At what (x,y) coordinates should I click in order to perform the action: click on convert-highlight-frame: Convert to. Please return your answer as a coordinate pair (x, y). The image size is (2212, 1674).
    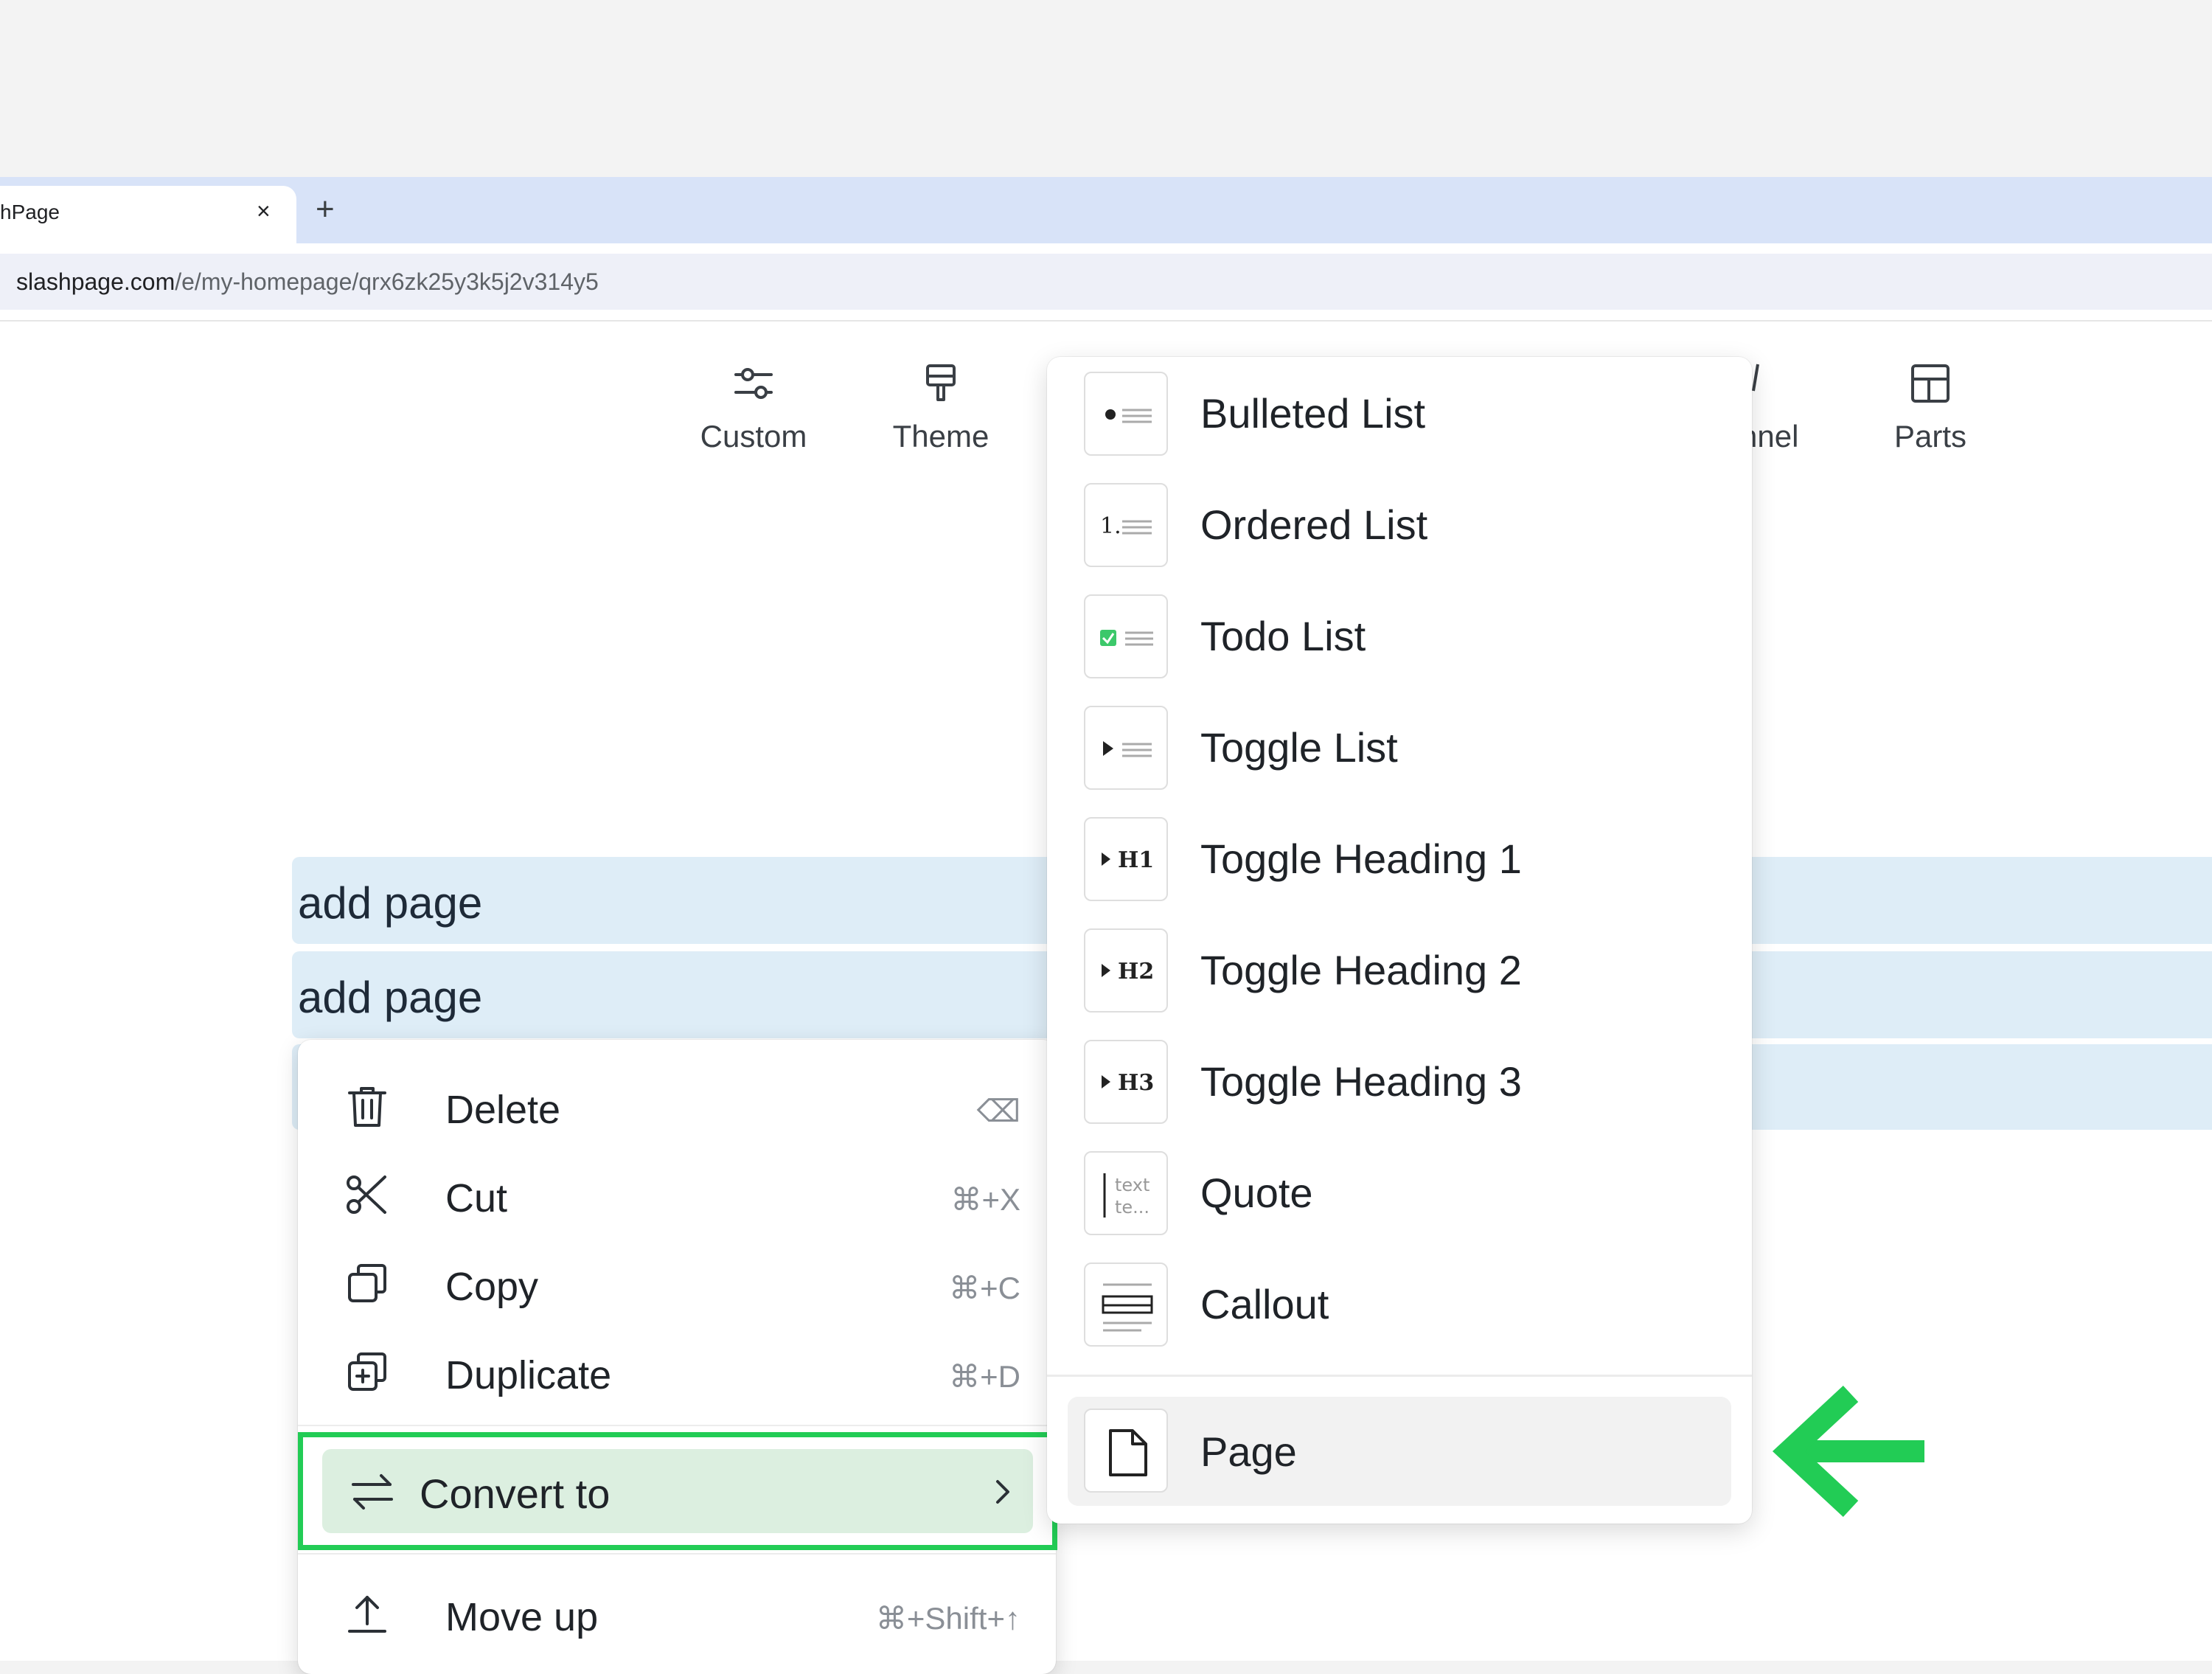
    Looking at the image, I should click on (677, 1491).